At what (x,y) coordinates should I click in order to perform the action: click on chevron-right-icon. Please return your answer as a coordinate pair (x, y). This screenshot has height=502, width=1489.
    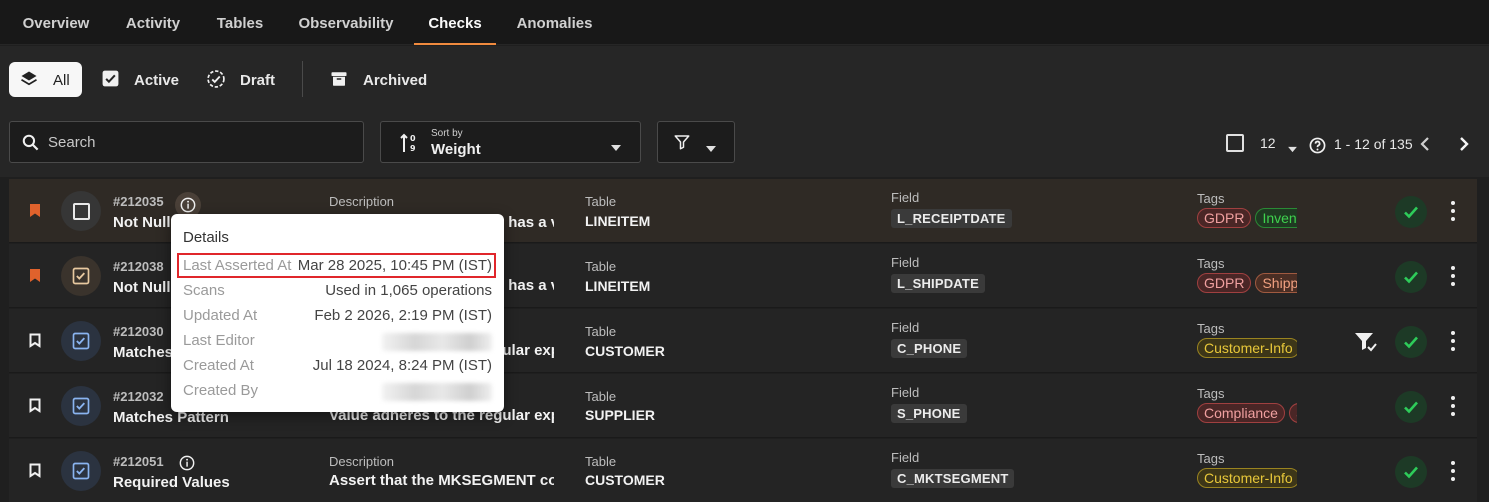
    Looking at the image, I should click on (1464, 146).